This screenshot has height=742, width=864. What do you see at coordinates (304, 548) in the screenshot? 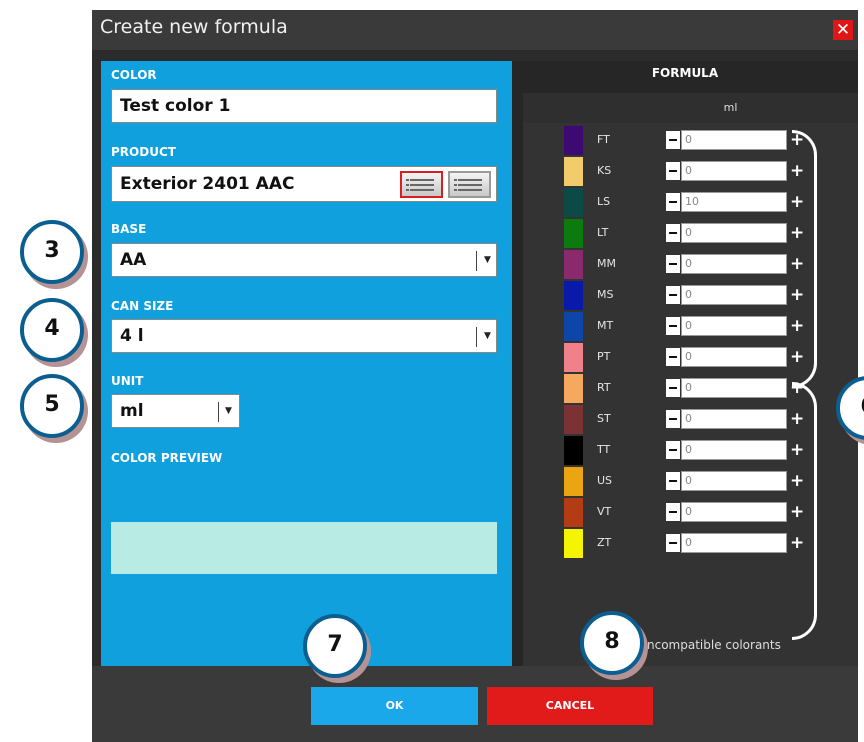
I see `color-preview-swatch` at bounding box center [304, 548].